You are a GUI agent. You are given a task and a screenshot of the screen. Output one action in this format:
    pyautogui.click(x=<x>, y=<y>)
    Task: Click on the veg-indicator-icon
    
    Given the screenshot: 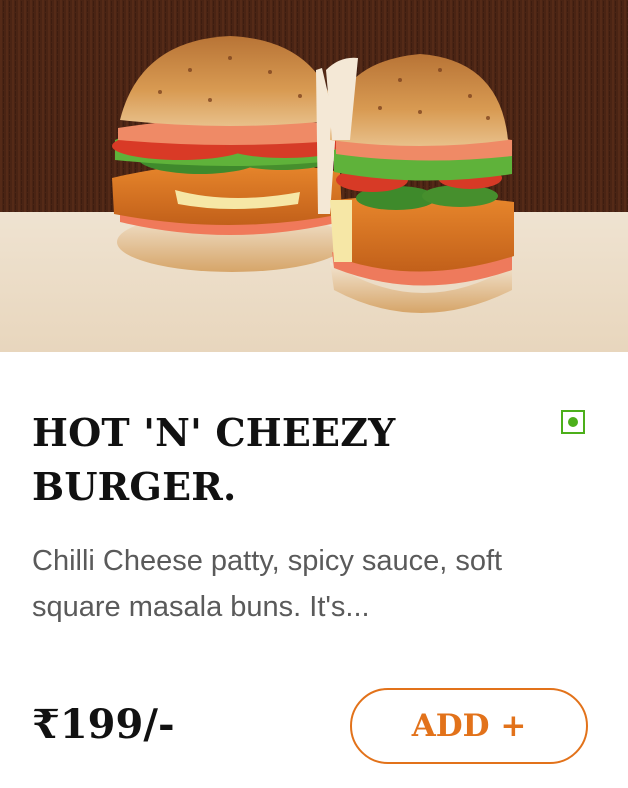 What is the action you would take?
    pyautogui.click(x=573, y=422)
    